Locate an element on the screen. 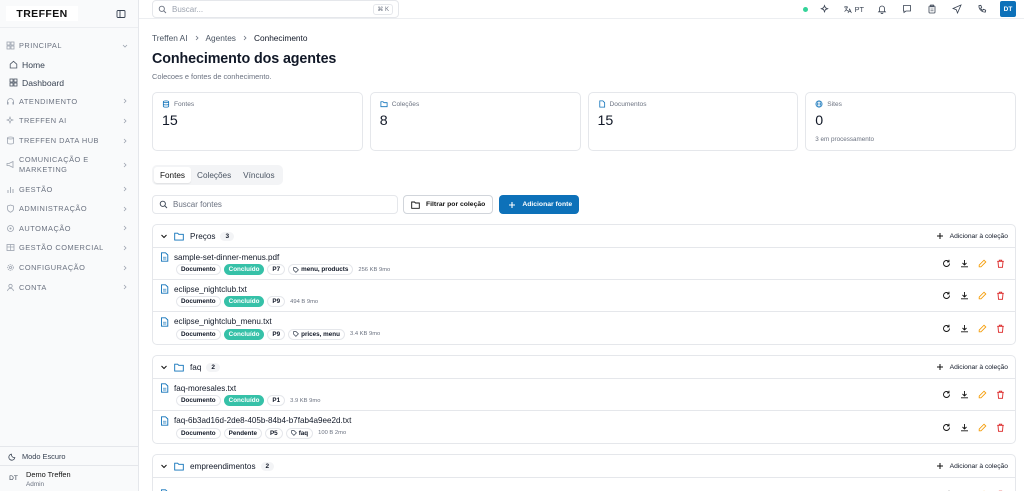 This screenshot has width=1024, height=491. source-name-line: eclipse_nightclub.txt is located at coordinates (550, 289).